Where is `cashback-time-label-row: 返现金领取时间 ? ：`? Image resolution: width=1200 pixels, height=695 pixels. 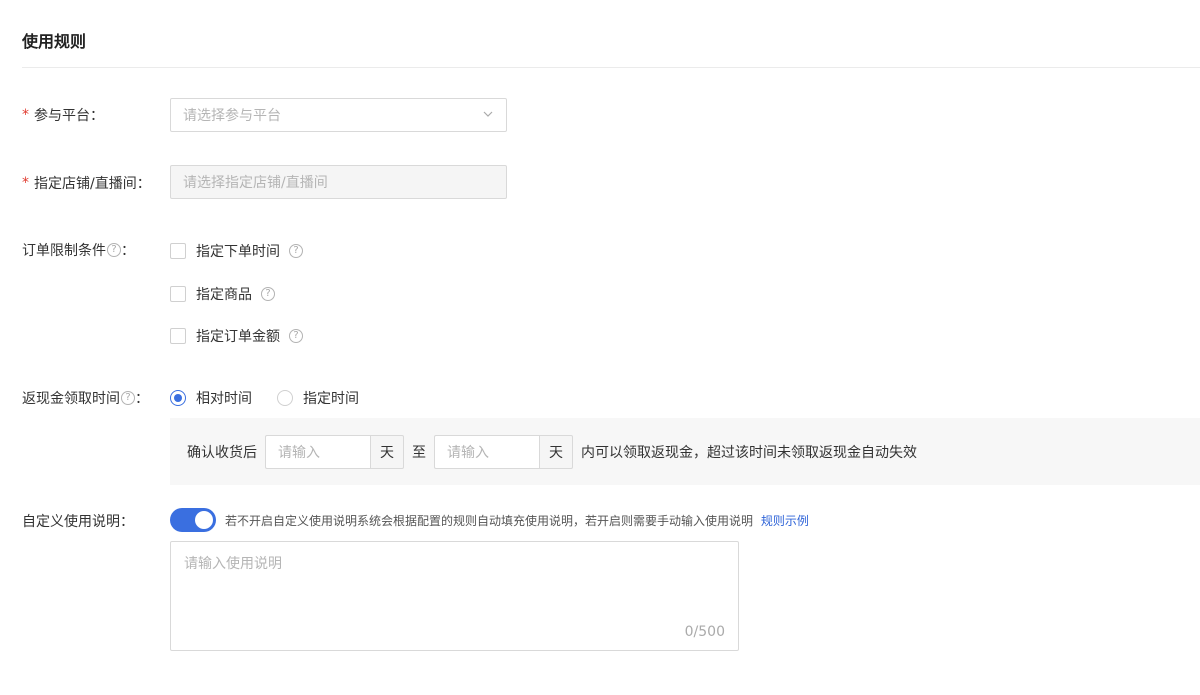
cashback-time-label-row: 返现金领取时间 ? ： is located at coordinates (85, 398).